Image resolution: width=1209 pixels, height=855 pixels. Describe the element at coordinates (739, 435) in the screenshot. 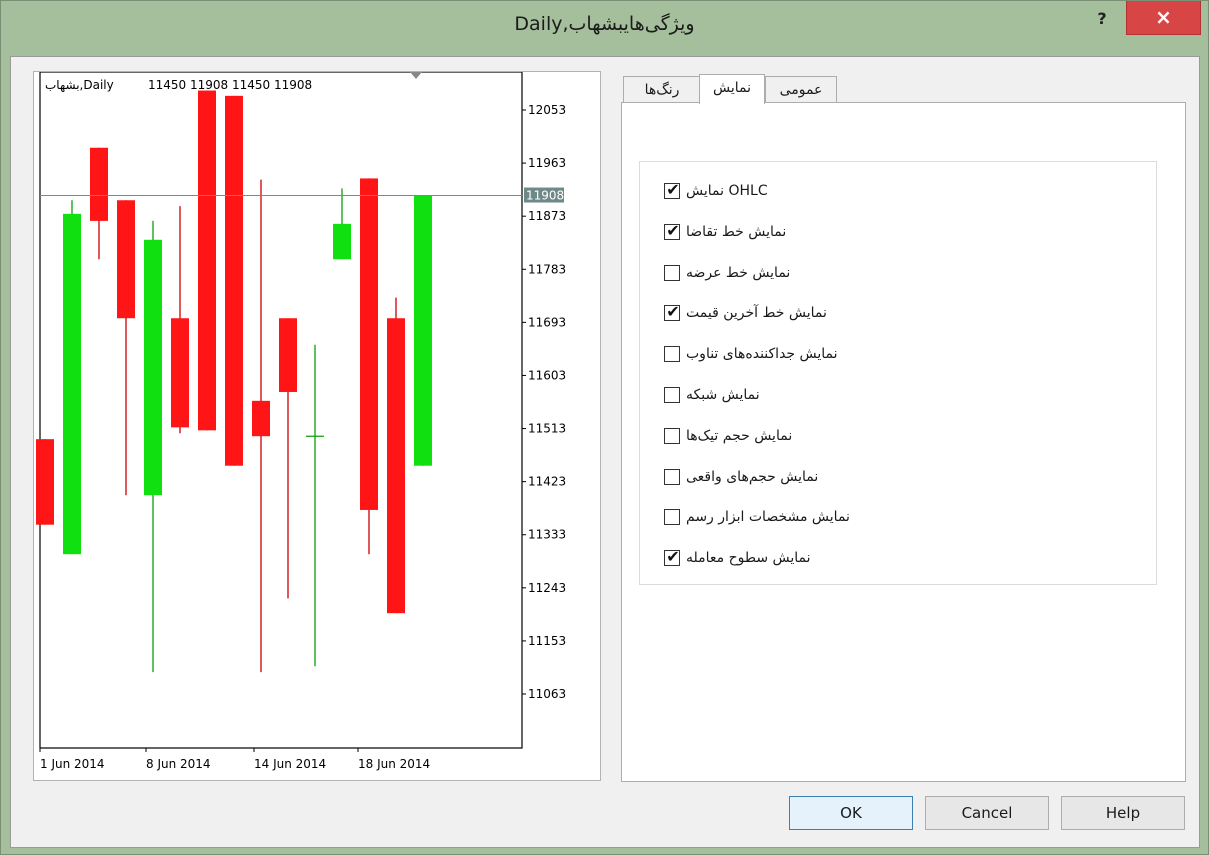

I see `option-label: نمایش حجم تیک‌ها` at that location.